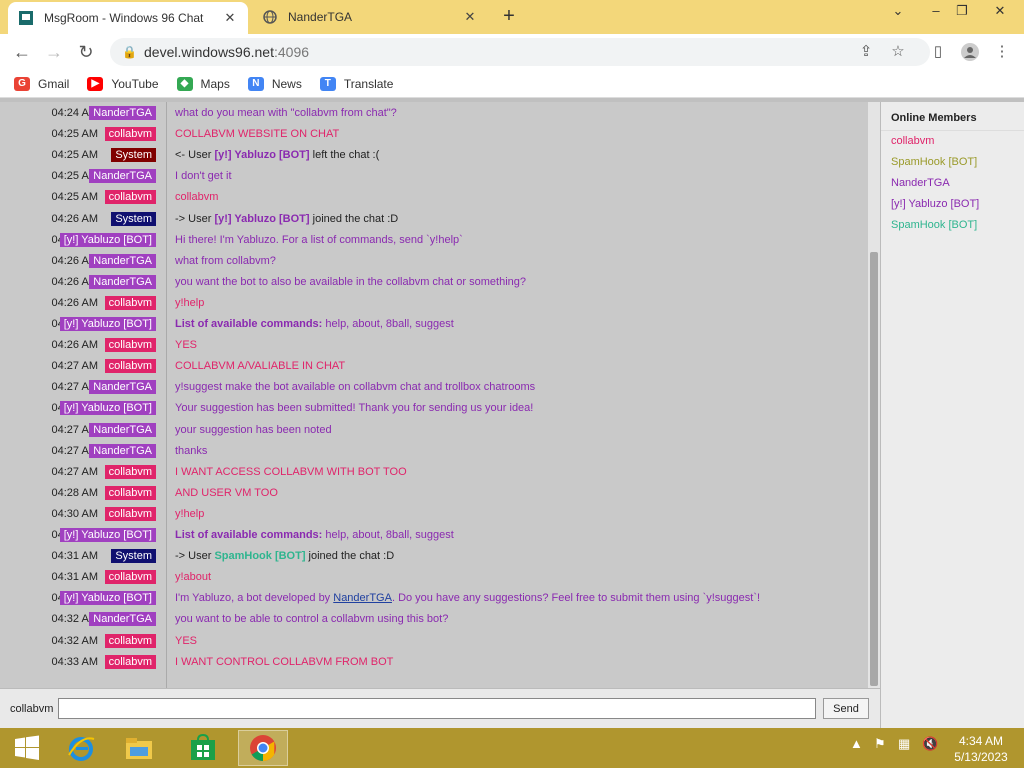  Describe the element at coordinates (880, 744) in the screenshot. I see `action-center-flag-icon: ⚑` at that location.